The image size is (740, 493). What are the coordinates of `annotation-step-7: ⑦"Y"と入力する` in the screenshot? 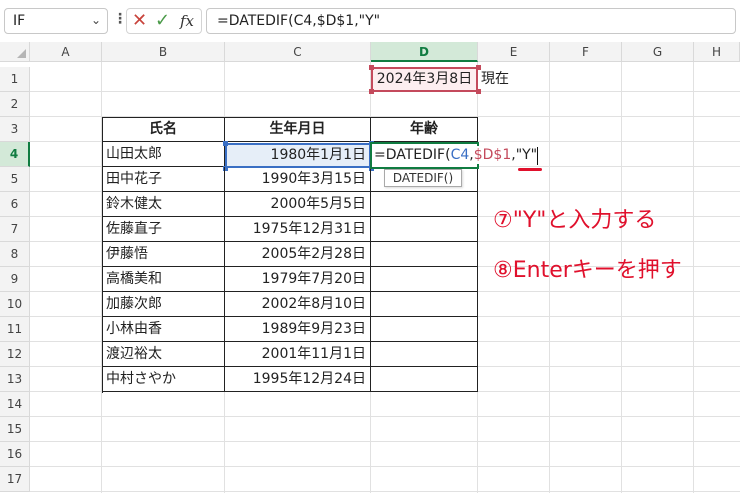 It's located at (575, 220).